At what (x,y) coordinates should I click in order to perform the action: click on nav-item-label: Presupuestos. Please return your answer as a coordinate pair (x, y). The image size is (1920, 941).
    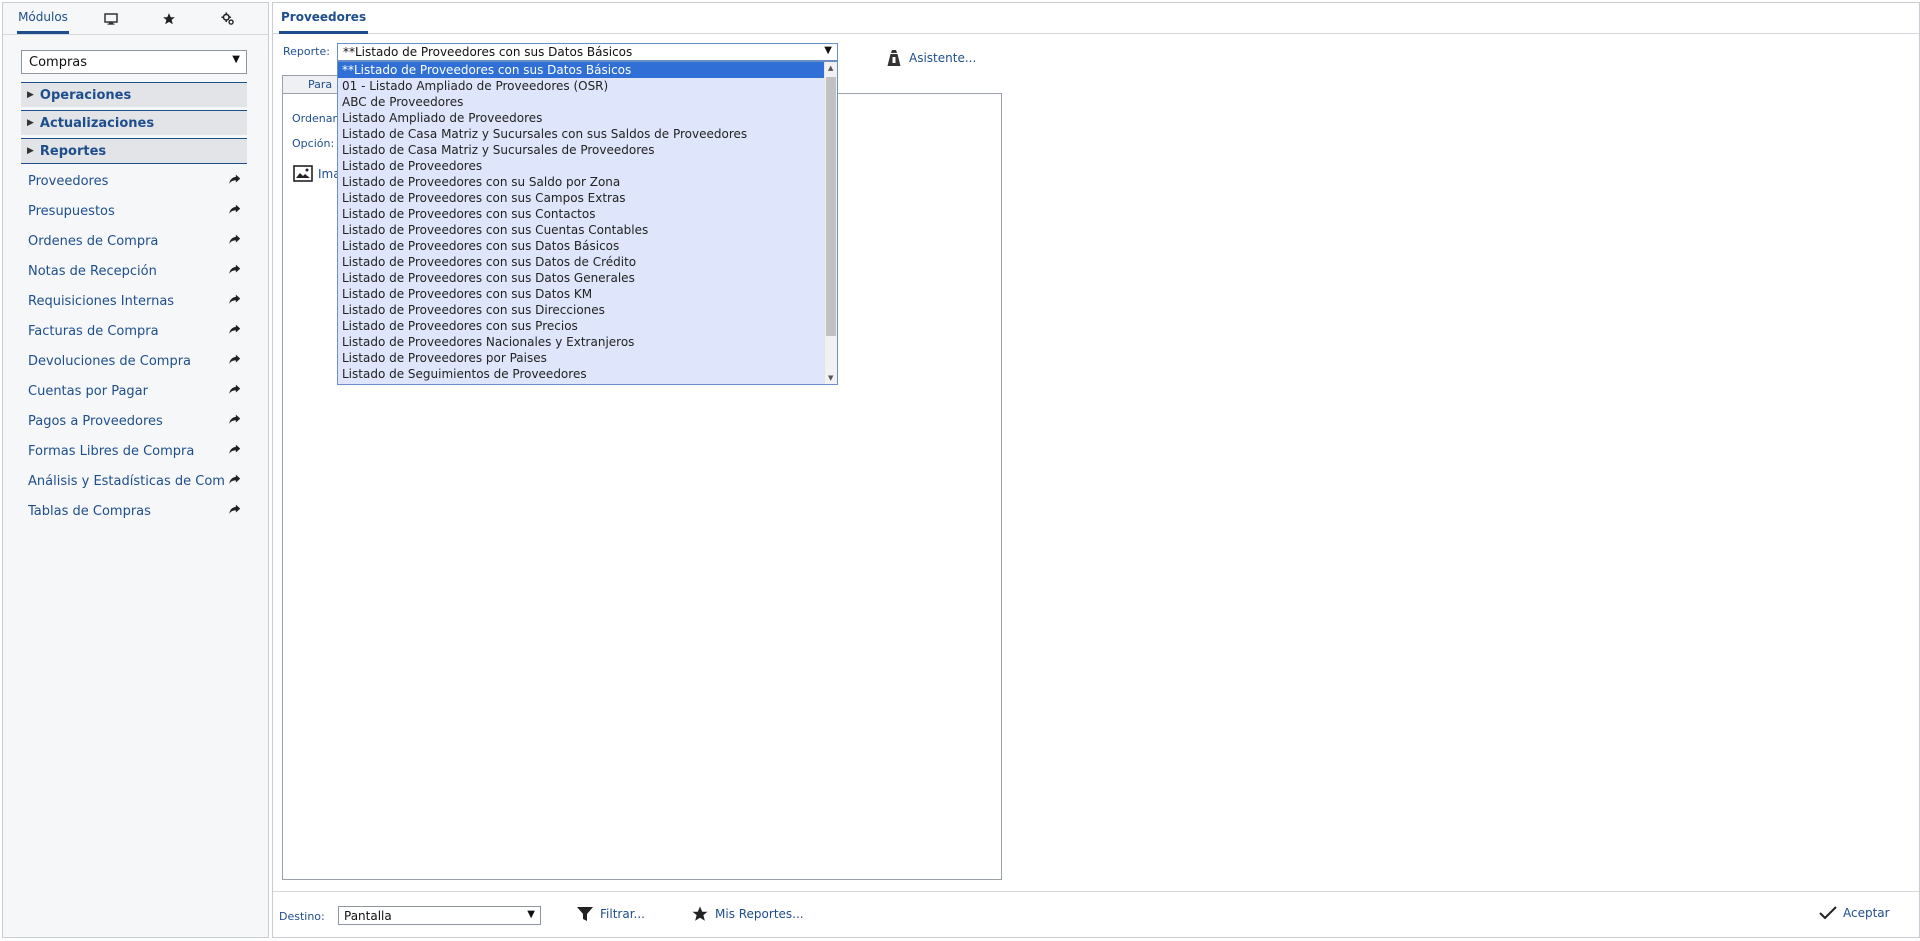
    Looking at the image, I should click on (71, 211).